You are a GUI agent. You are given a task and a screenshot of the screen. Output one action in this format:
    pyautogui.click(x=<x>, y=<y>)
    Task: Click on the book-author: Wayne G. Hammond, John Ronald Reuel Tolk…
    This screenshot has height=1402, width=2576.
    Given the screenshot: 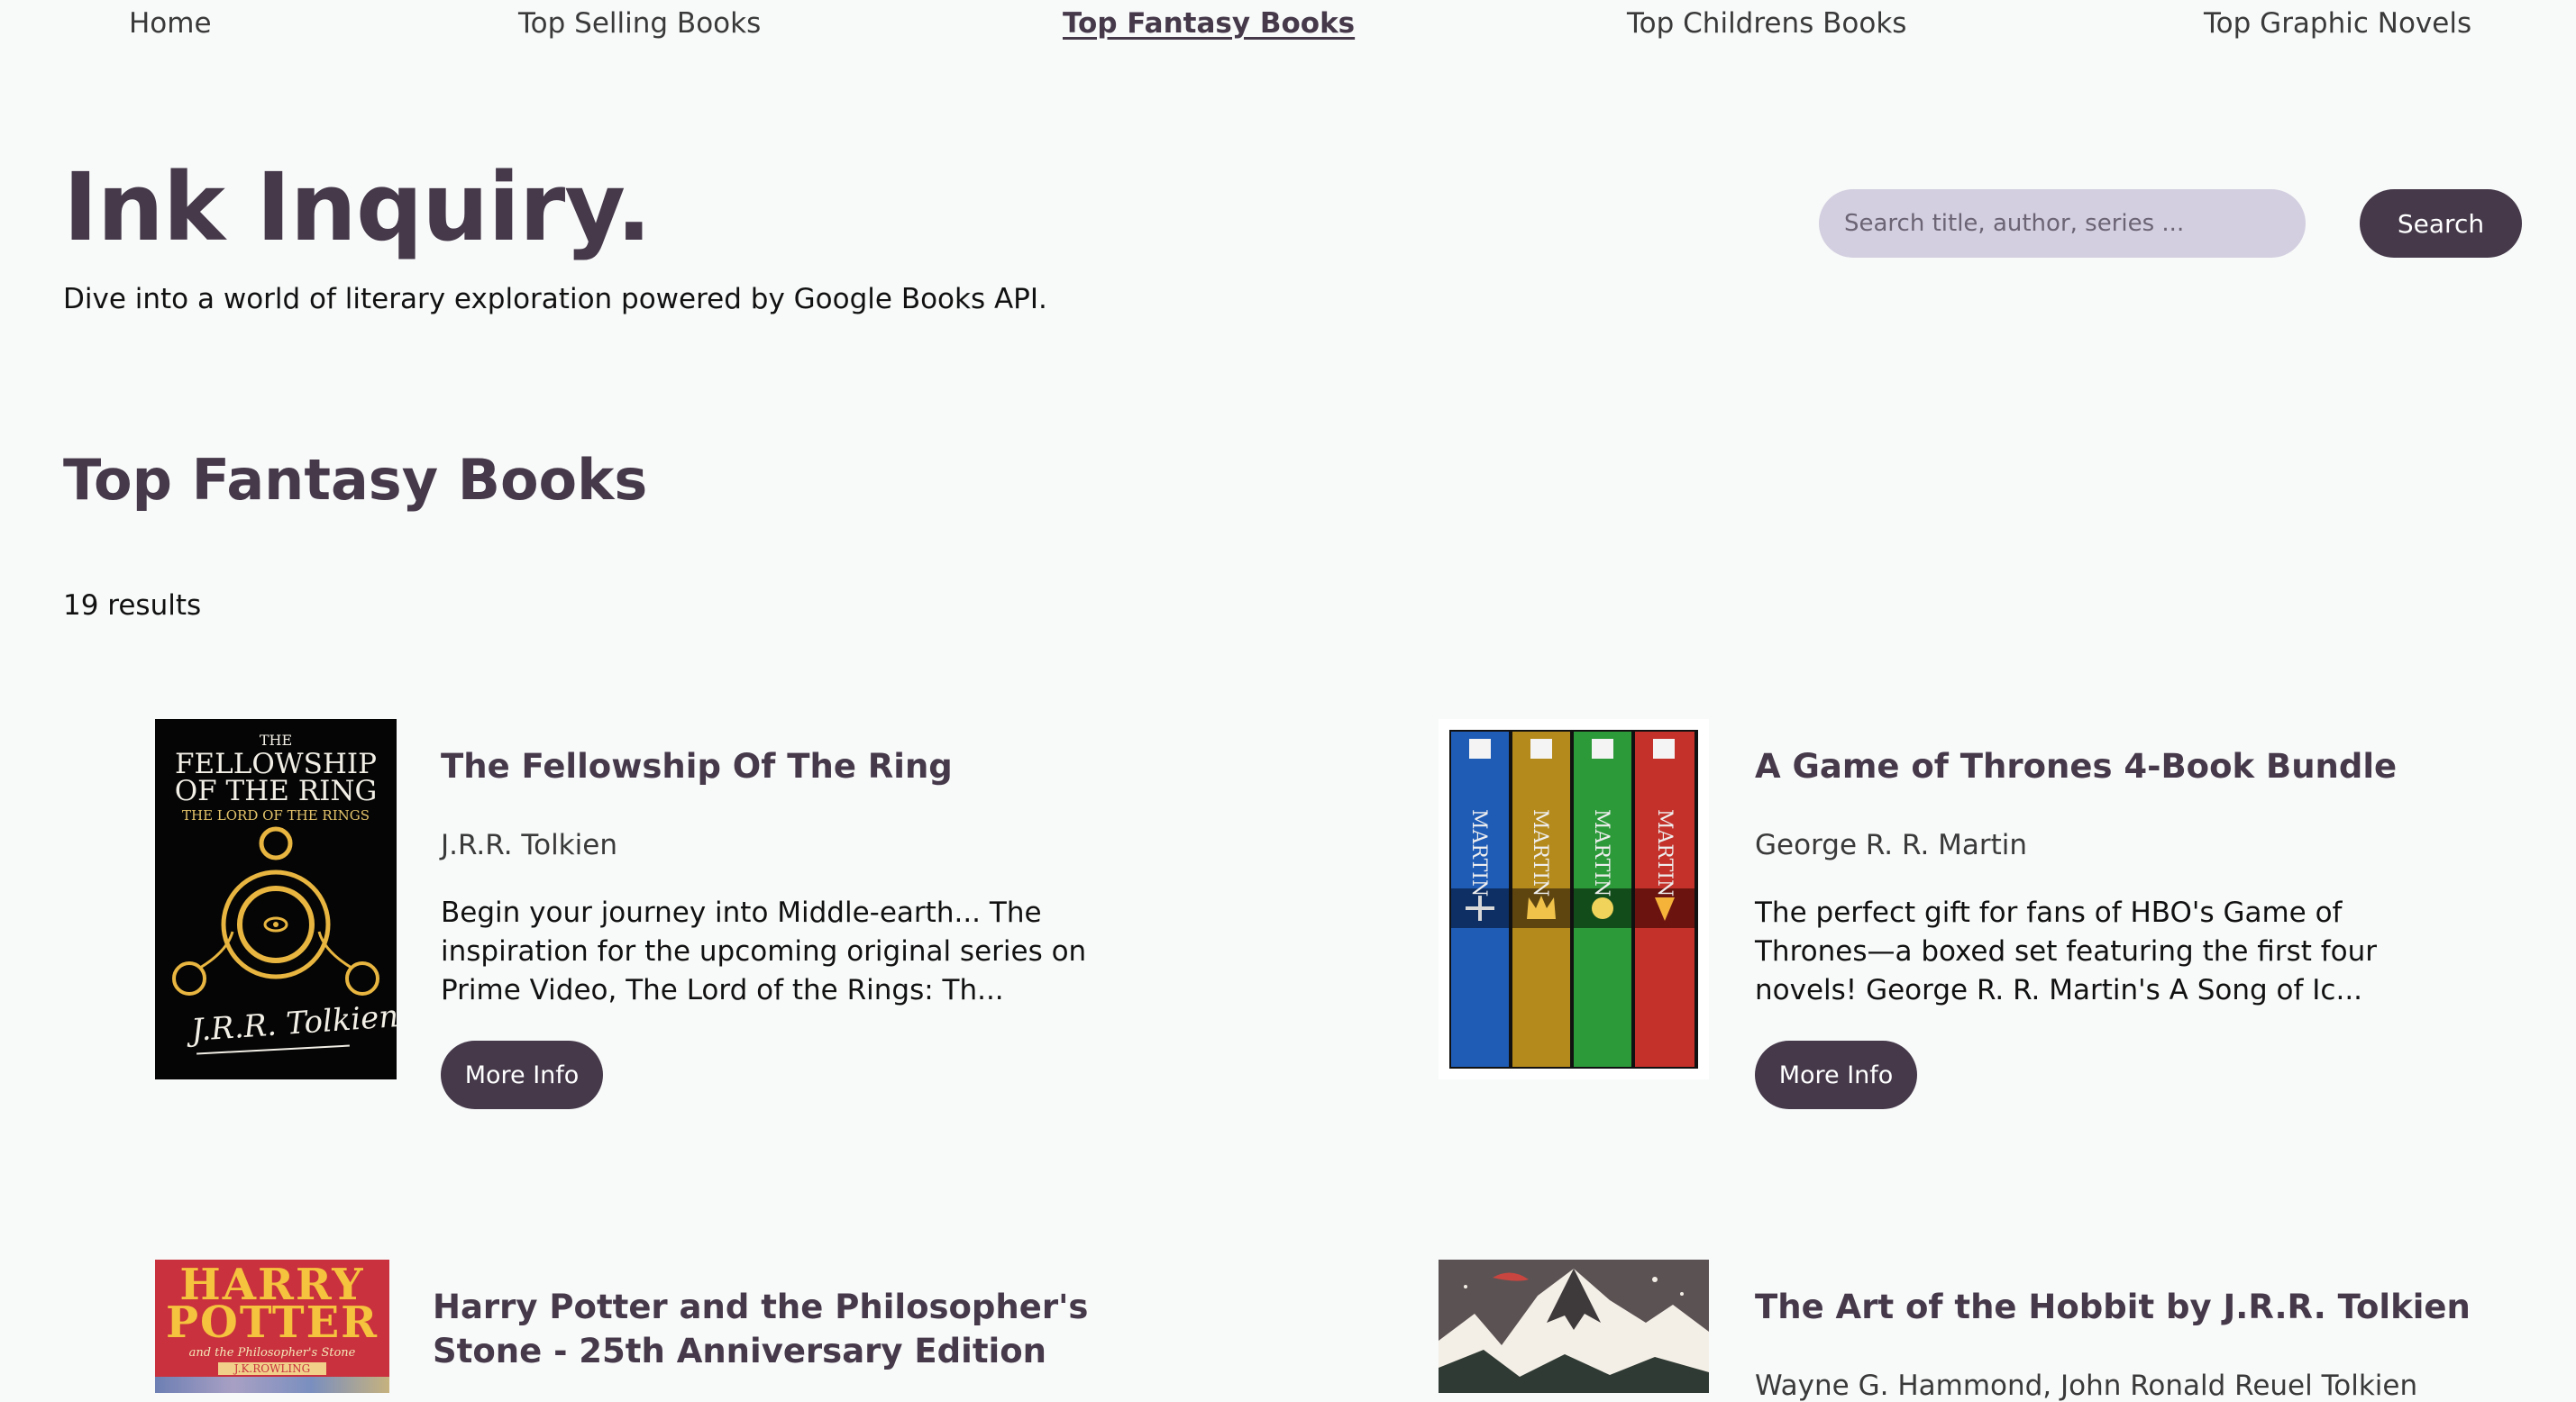 What is the action you would take?
    pyautogui.click(x=2086, y=1386)
    